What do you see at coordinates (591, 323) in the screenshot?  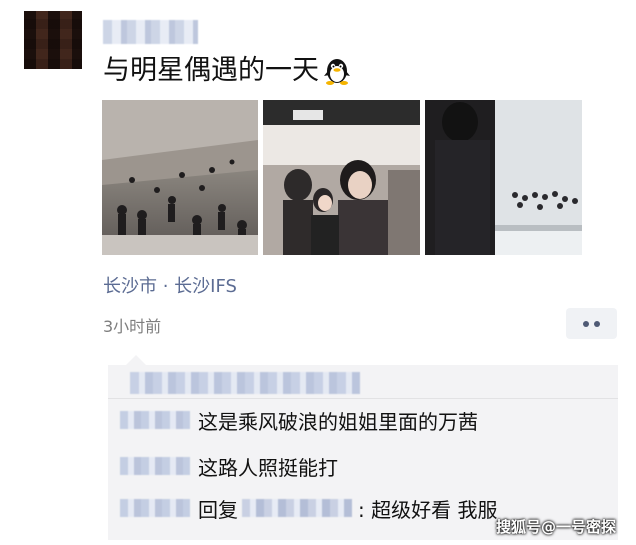 I see `more-actions-button` at bounding box center [591, 323].